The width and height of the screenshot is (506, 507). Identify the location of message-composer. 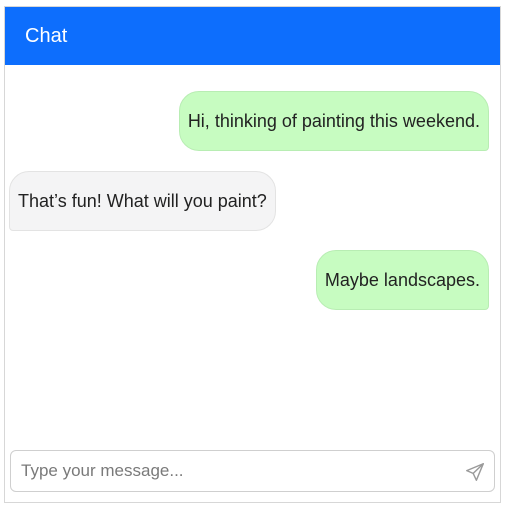
(252, 471).